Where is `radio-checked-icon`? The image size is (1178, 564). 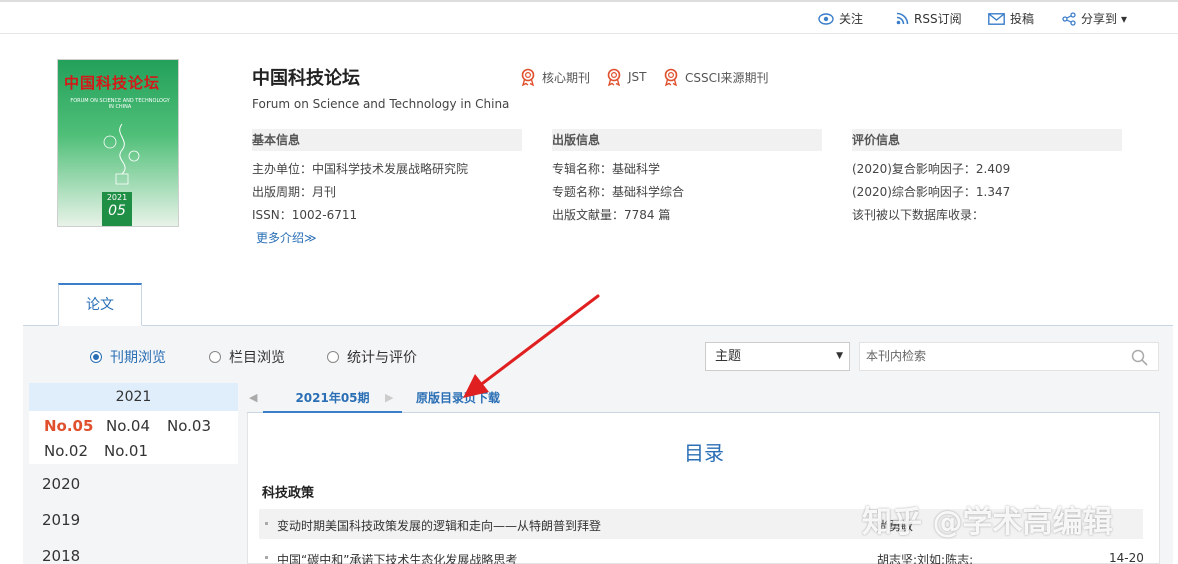
radio-checked-icon is located at coordinates (96, 357).